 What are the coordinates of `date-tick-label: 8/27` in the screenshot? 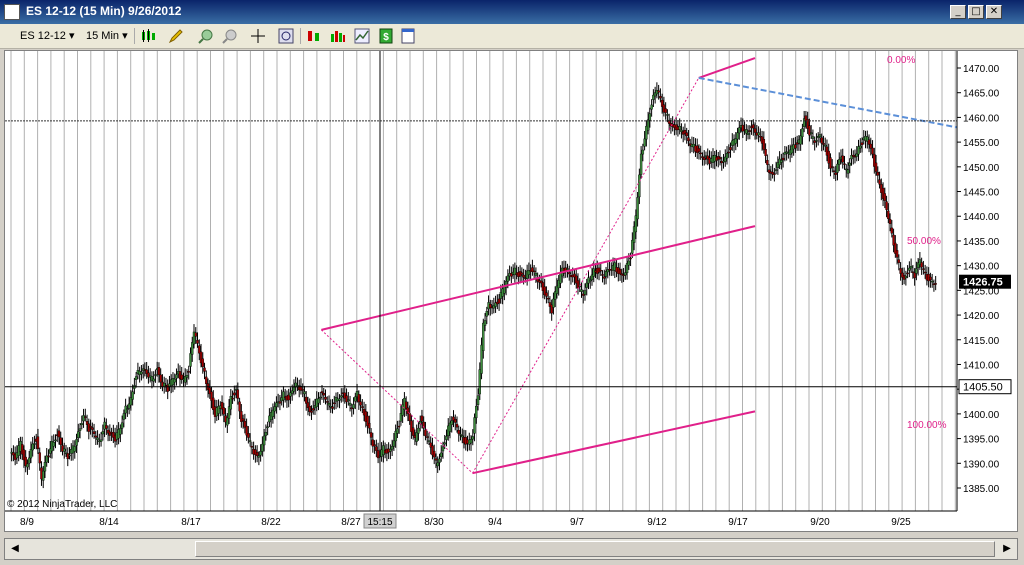 It's located at (351, 522).